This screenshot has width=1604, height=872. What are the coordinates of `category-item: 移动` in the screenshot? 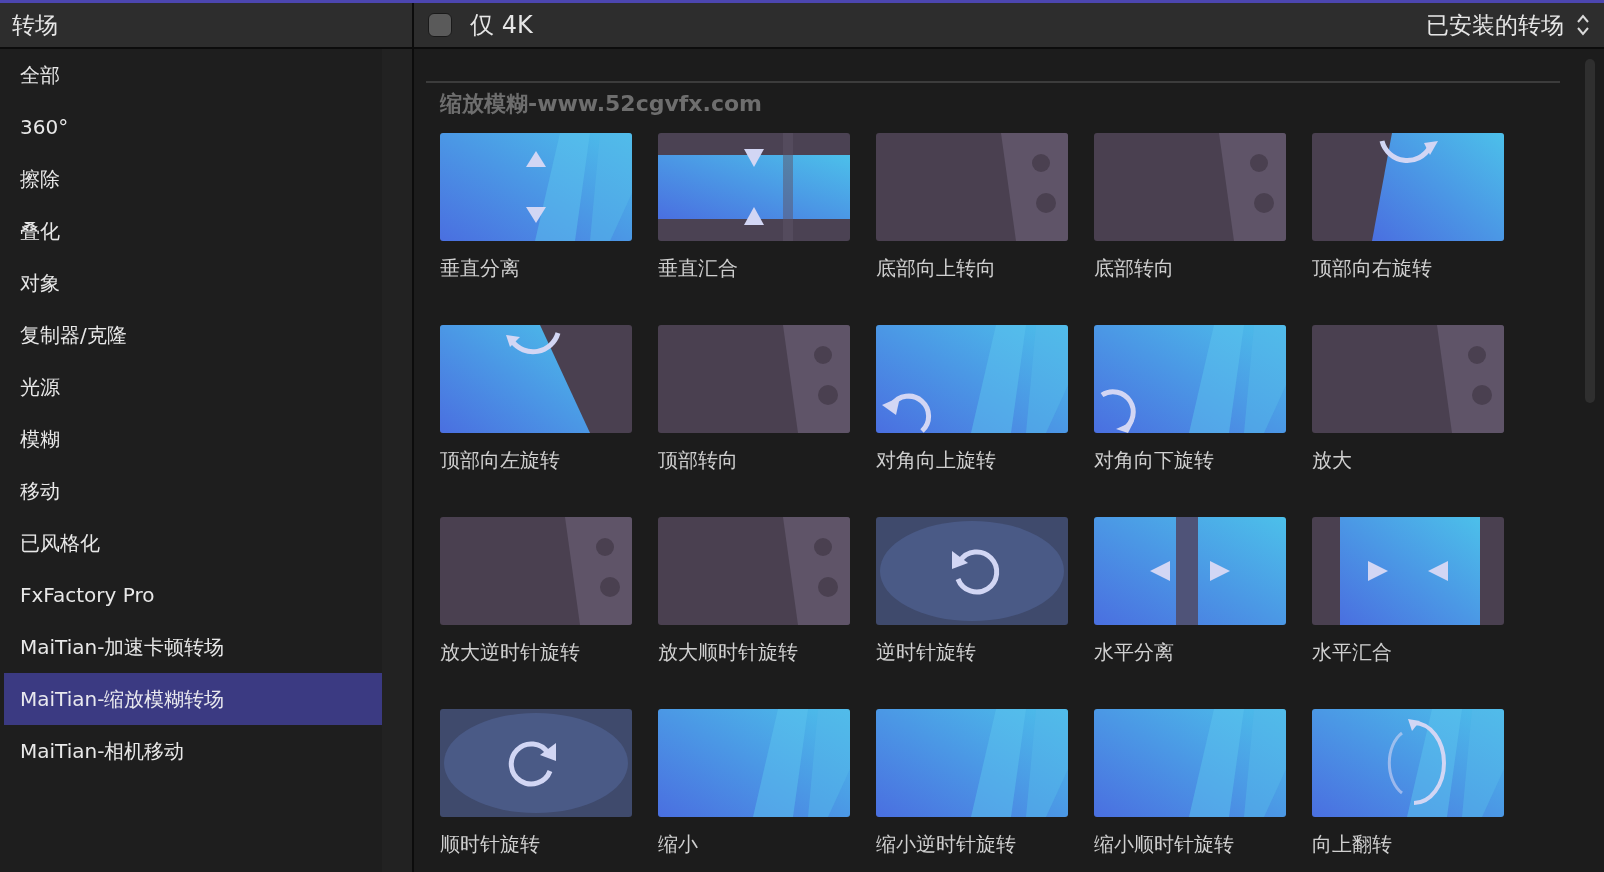 It's located at (193, 491).